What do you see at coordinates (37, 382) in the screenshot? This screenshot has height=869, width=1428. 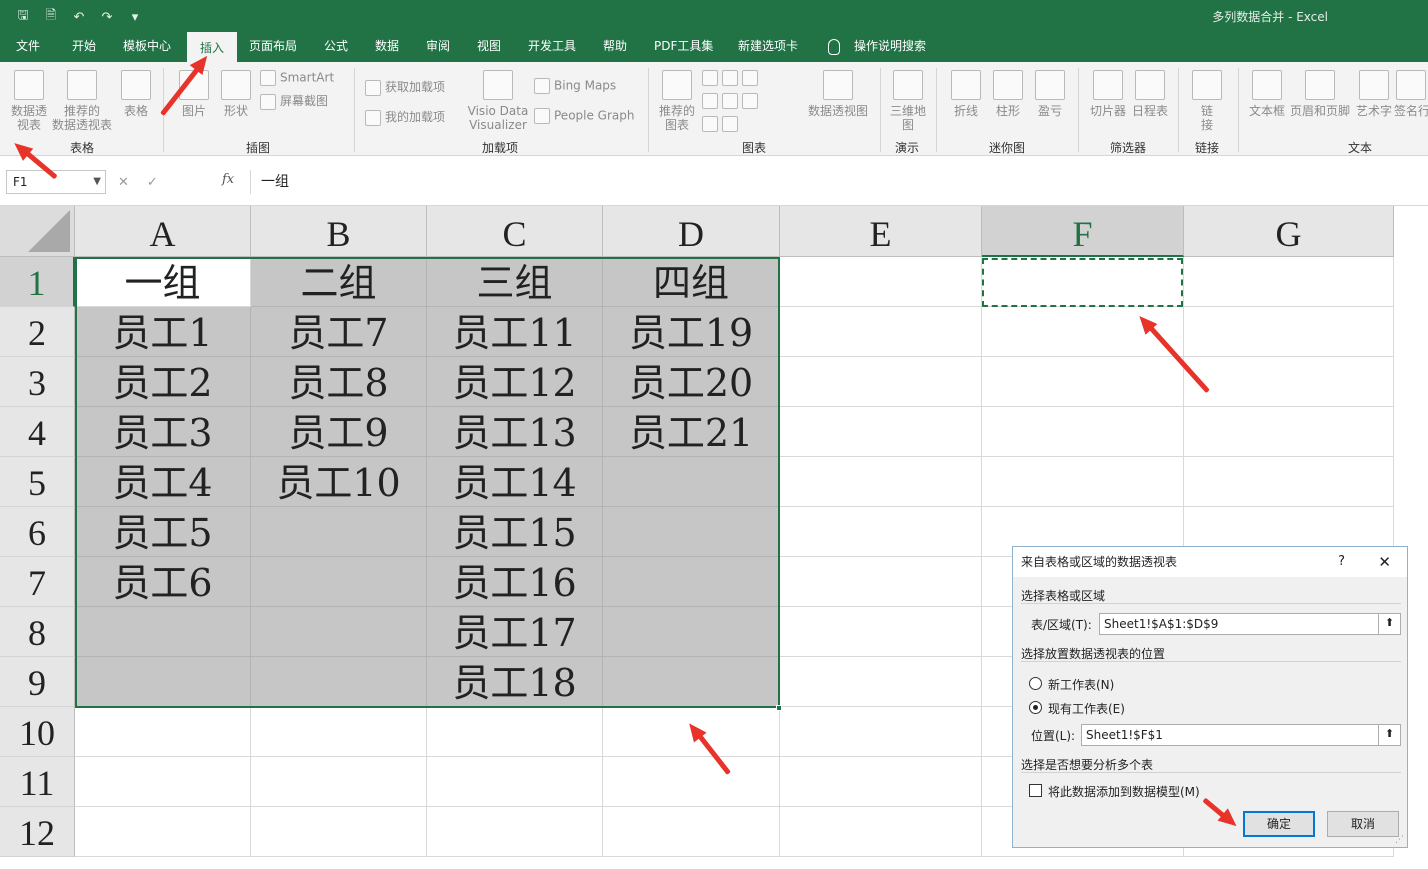 I see `row-header-3: 3` at bounding box center [37, 382].